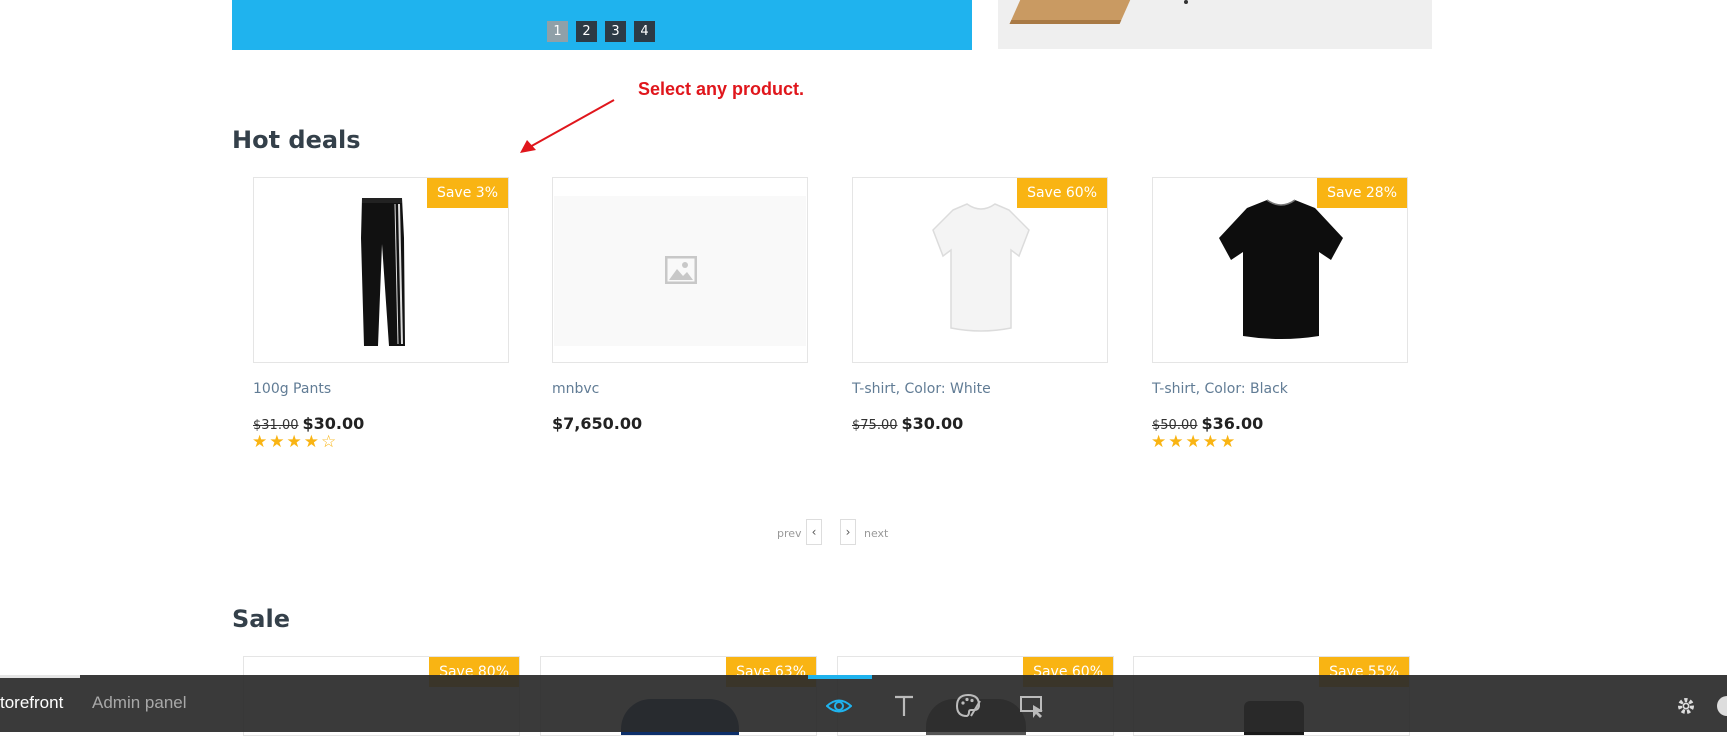  Describe the element at coordinates (904, 706) in the screenshot. I see `text-icon` at that location.